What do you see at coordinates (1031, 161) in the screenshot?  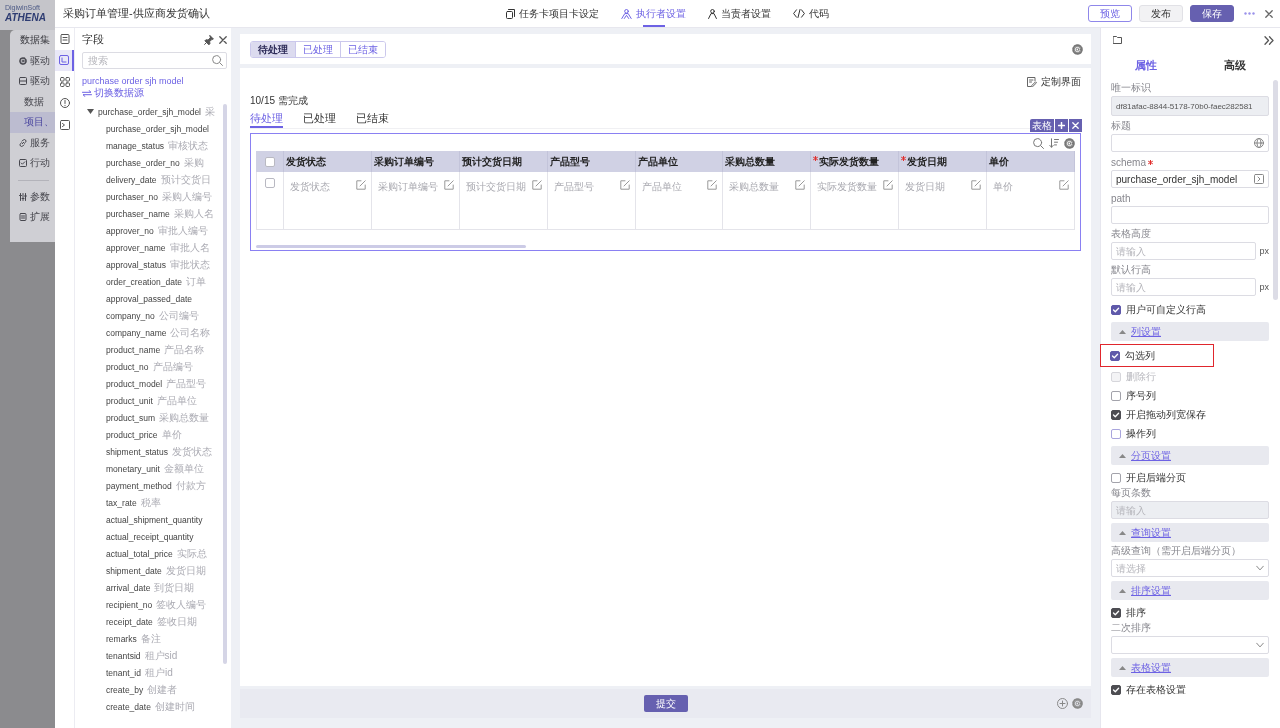 I see `column-header: 单价` at bounding box center [1031, 161].